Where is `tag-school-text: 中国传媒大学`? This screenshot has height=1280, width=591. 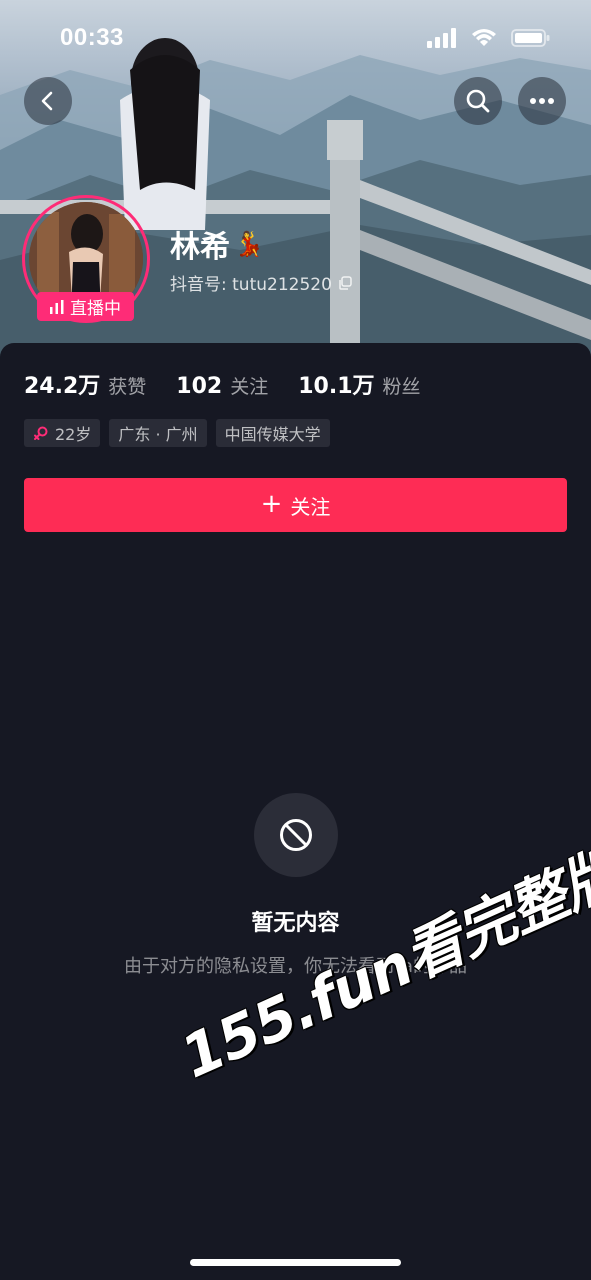 tag-school-text: 中国传媒大学 is located at coordinates (272, 434).